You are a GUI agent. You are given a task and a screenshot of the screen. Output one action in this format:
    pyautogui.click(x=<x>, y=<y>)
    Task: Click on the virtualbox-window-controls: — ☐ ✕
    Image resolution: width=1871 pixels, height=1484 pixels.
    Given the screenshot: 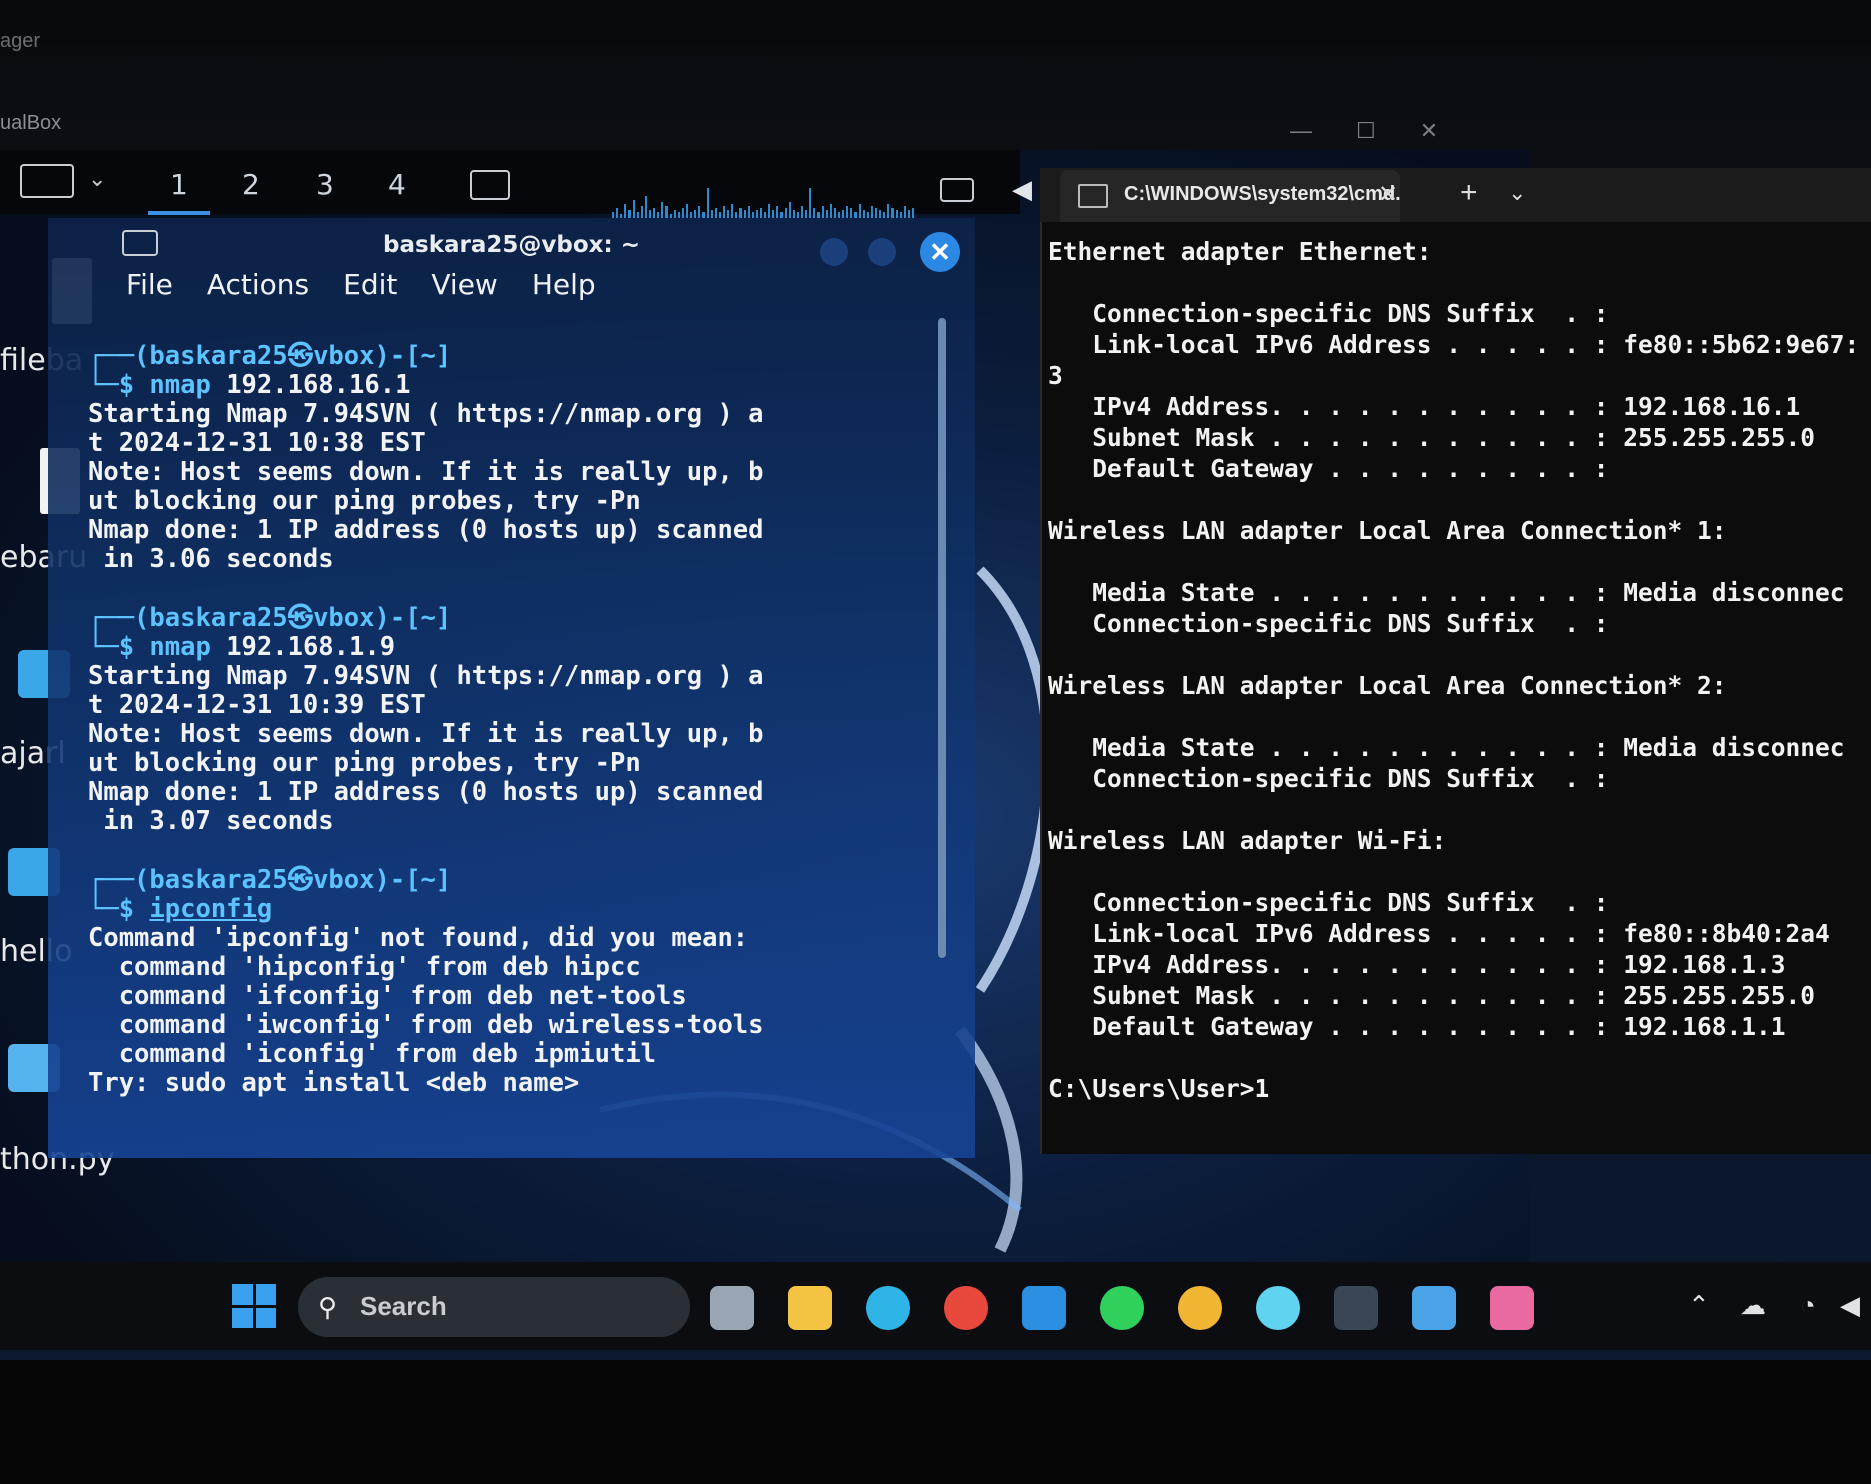 What is the action you would take?
    pyautogui.click(x=1364, y=131)
    